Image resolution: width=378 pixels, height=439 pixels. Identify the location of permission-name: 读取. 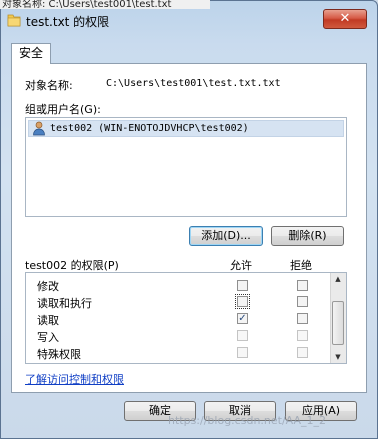
(48, 320).